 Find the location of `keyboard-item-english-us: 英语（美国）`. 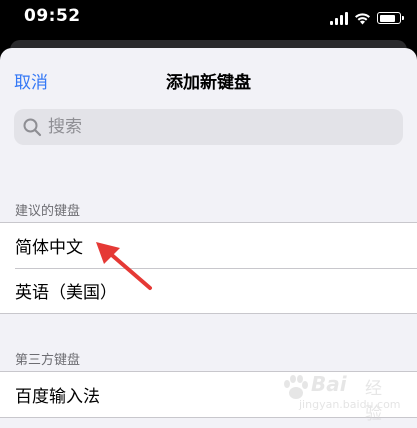

keyboard-item-english-us: 英语（美国） is located at coordinates (208, 290).